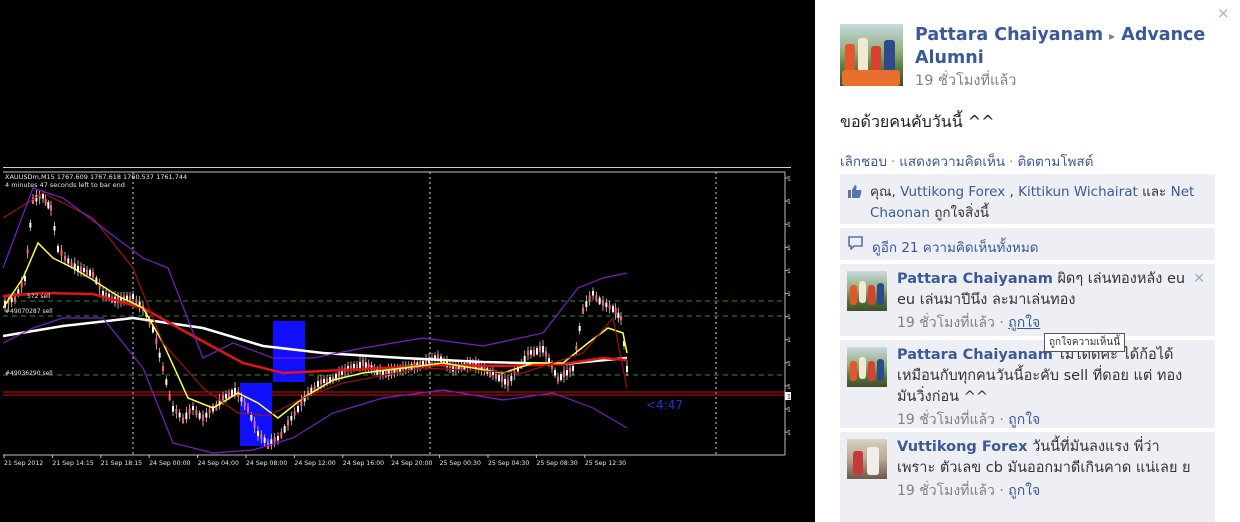 The height and width of the screenshot is (522, 1240). I want to click on author-avatar, so click(871, 55).